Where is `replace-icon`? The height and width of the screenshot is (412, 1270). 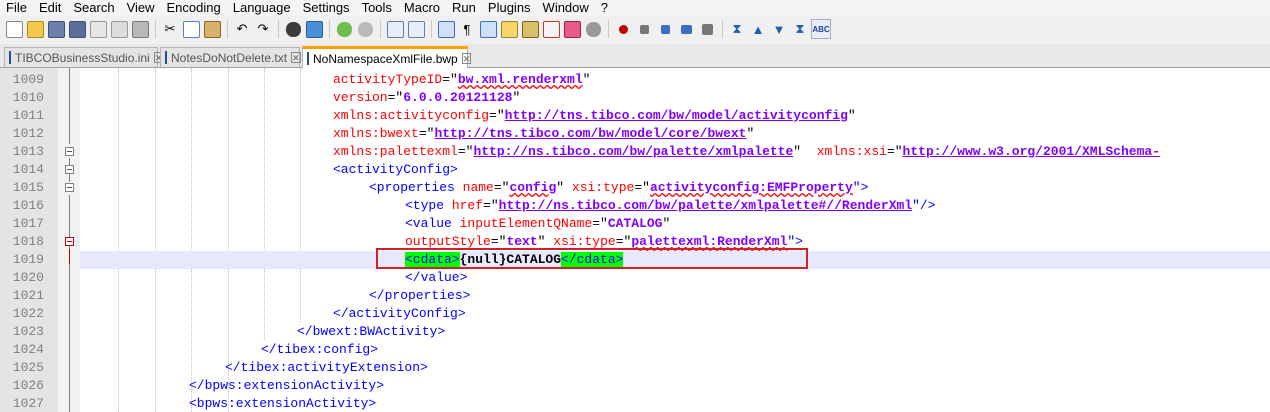 replace-icon is located at coordinates (314, 29).